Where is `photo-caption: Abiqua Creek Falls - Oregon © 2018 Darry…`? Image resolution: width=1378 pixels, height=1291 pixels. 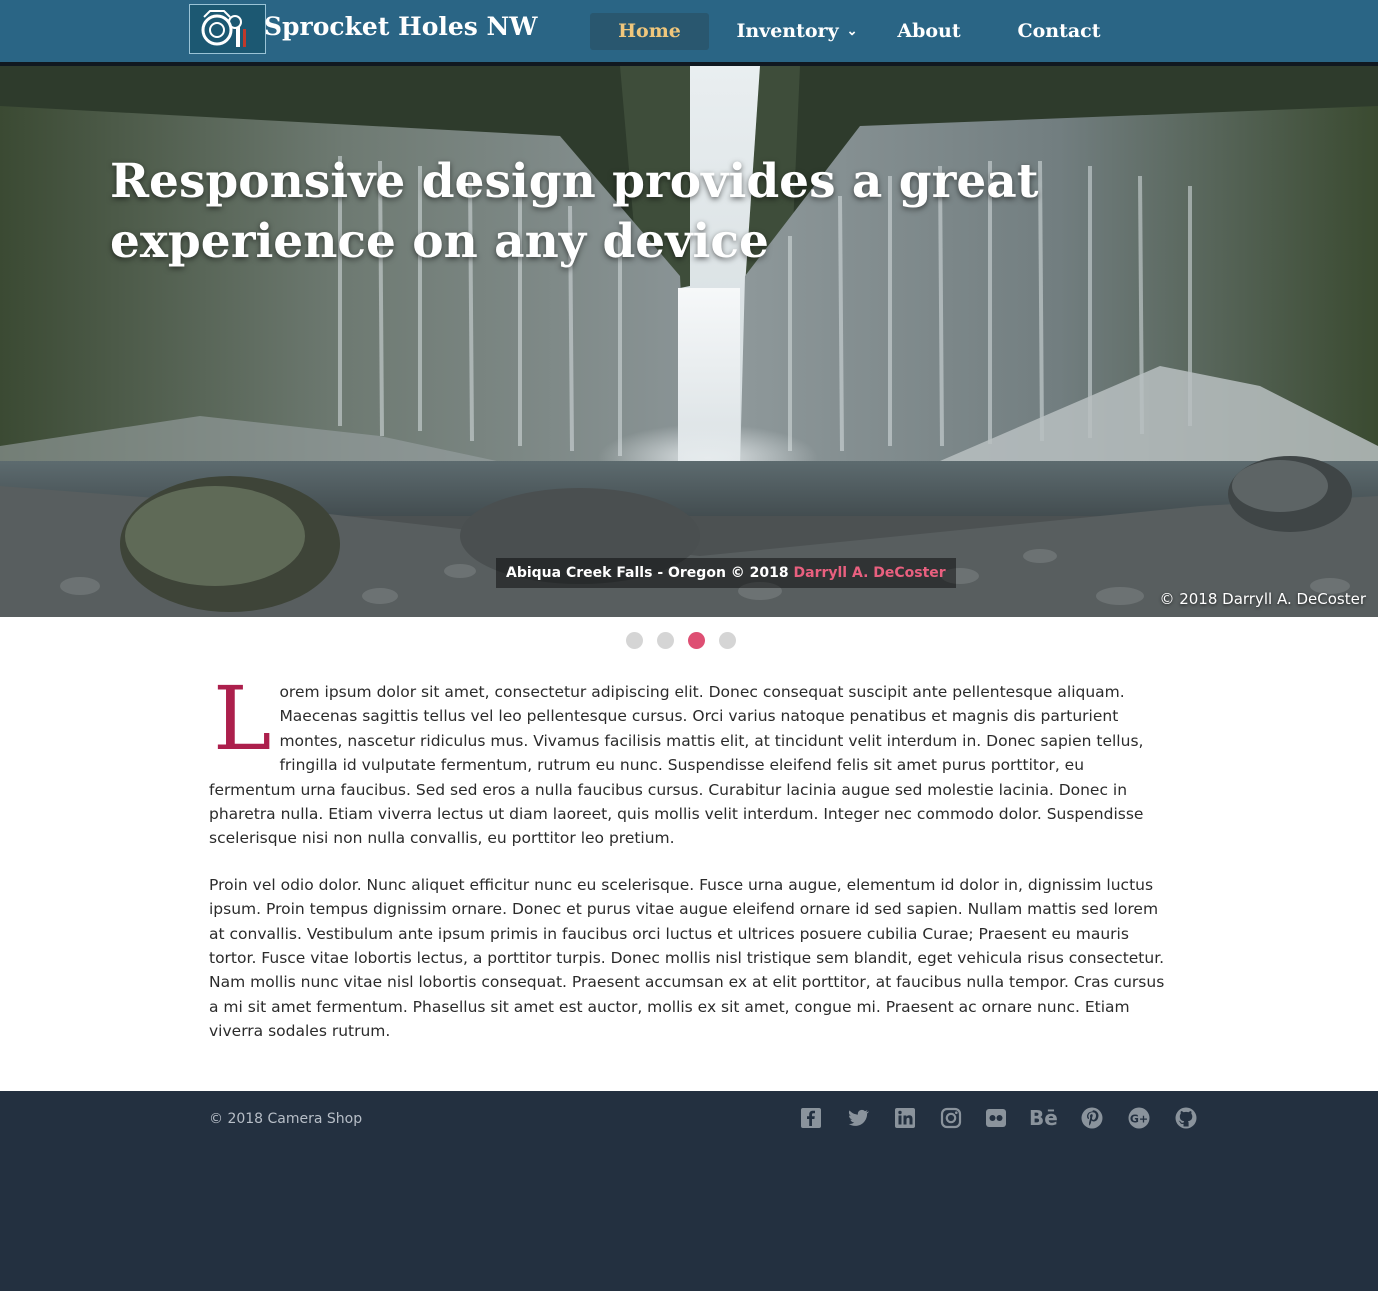 photo-caption: Abiqua Creek Falls - Oregon © 2018 Darry… is located at coordinates (726, 573).